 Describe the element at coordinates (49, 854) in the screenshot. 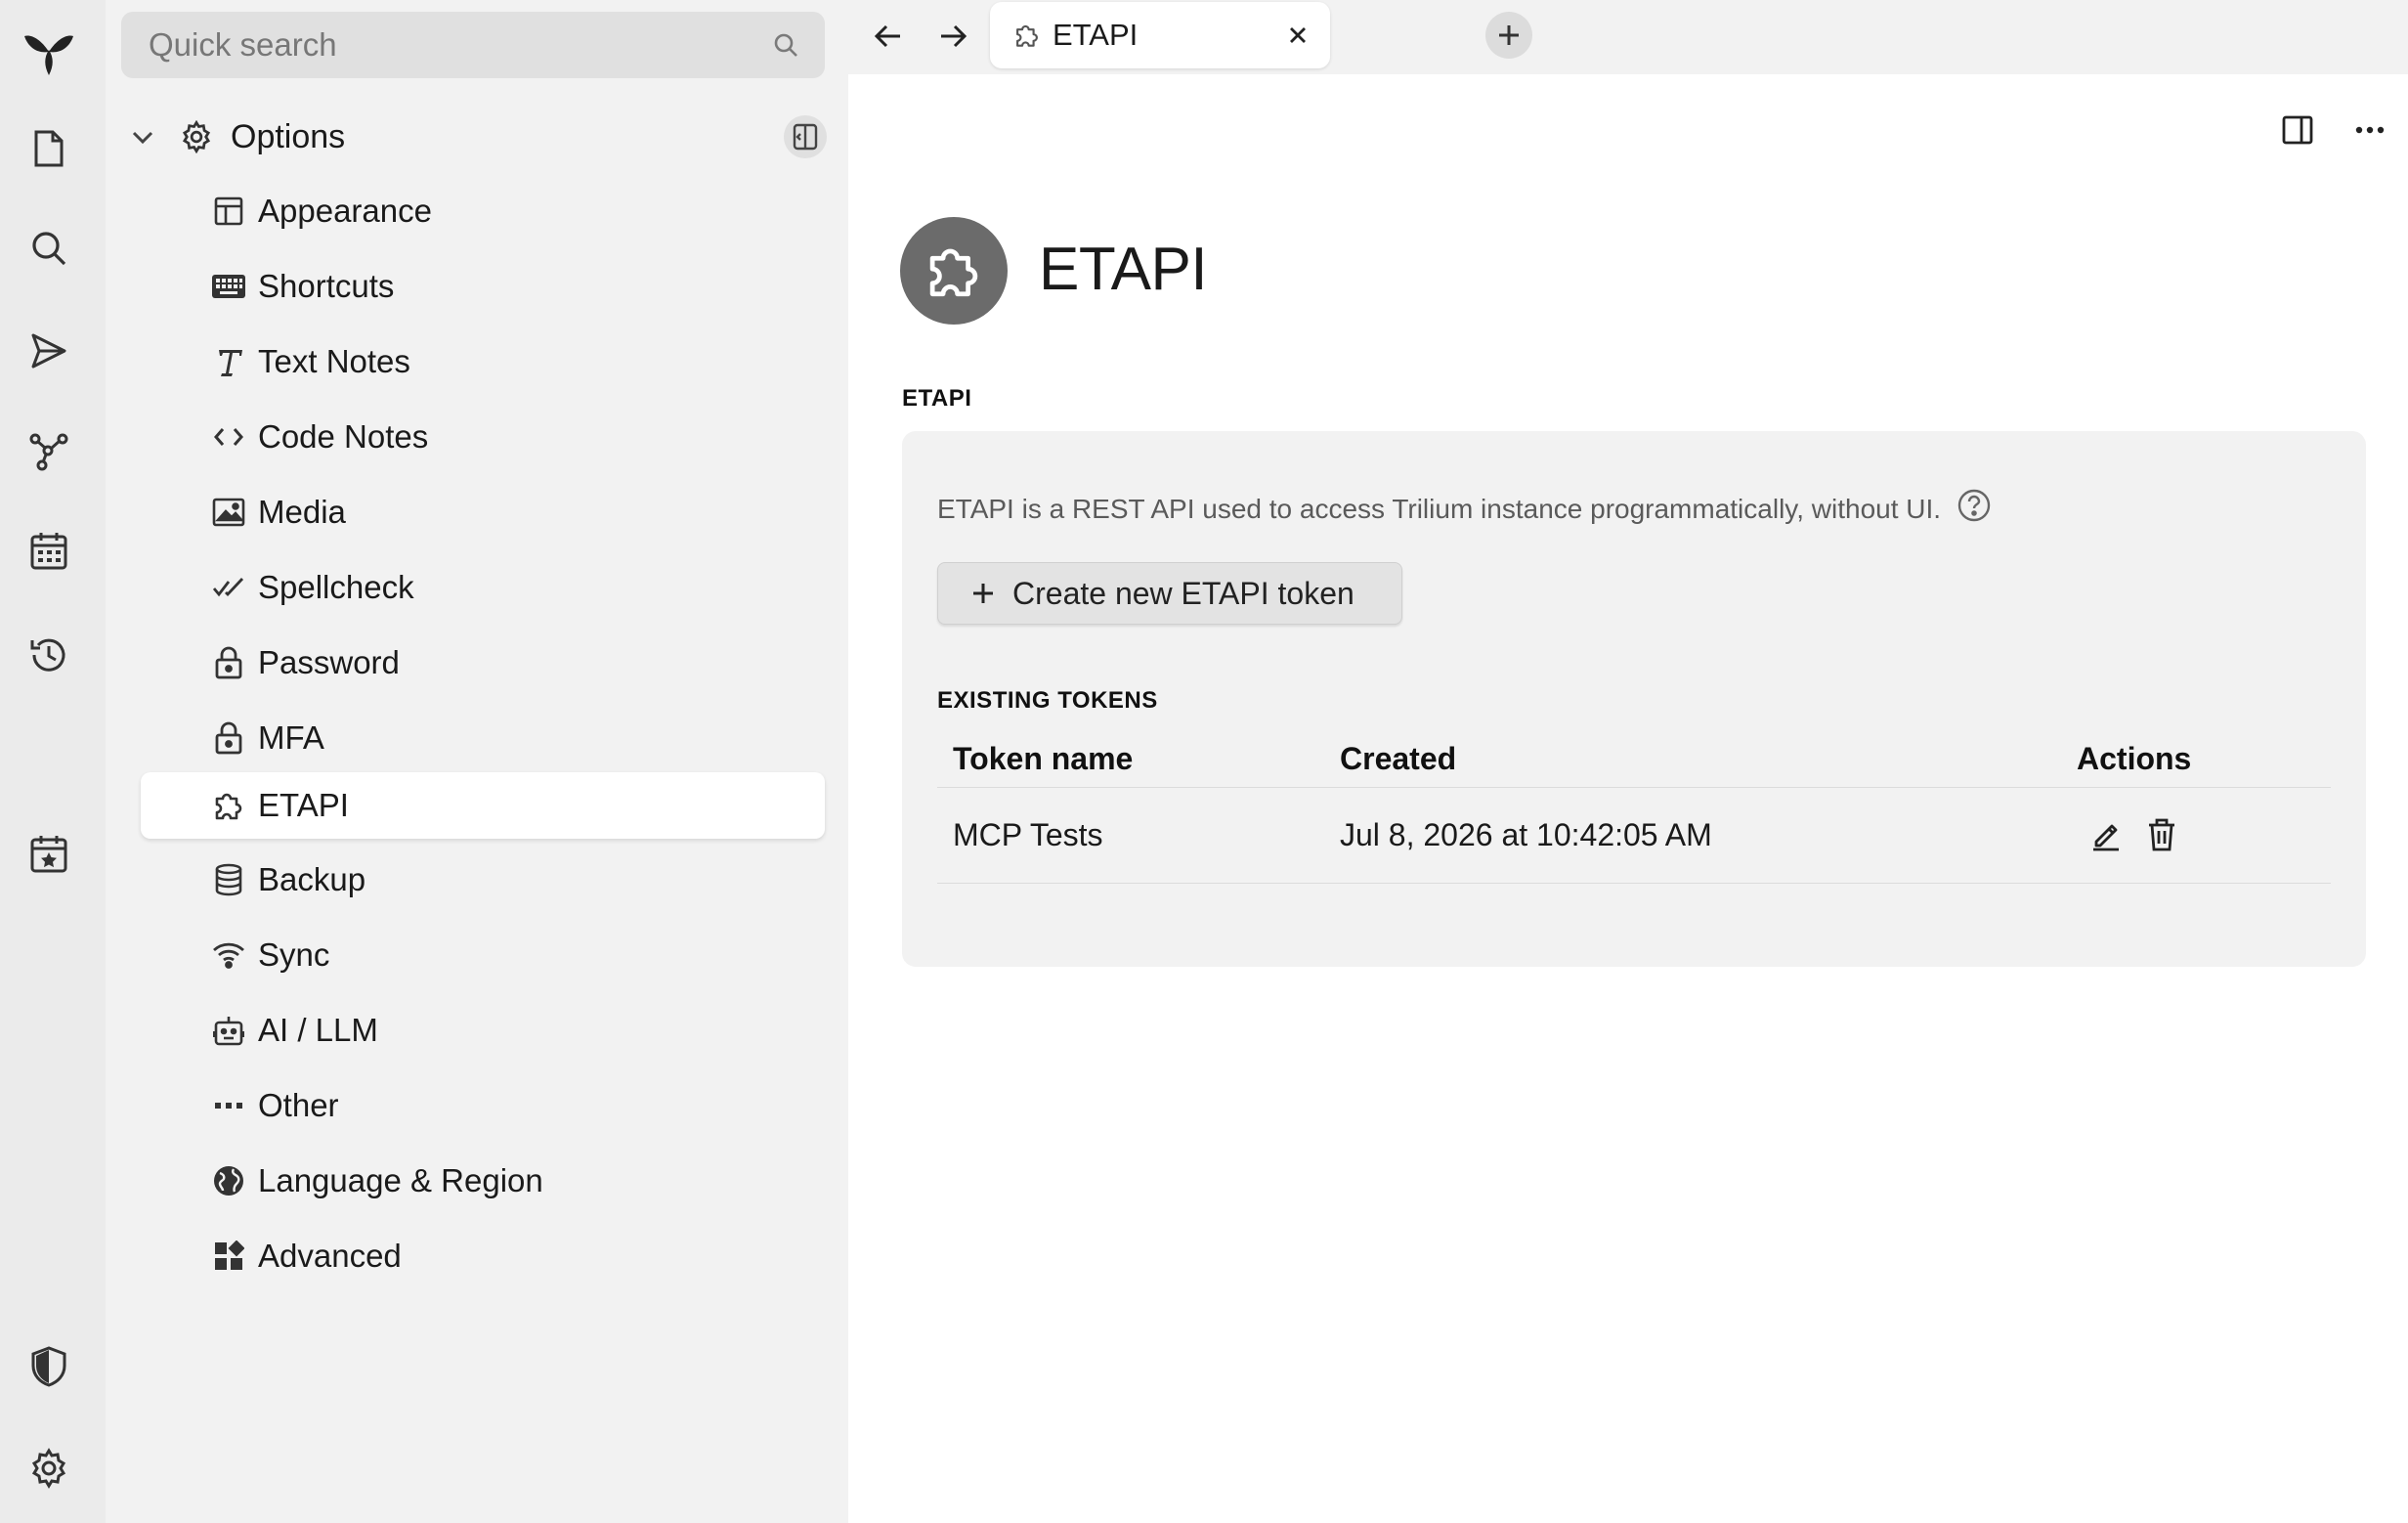

I see `today-icon` at that location.